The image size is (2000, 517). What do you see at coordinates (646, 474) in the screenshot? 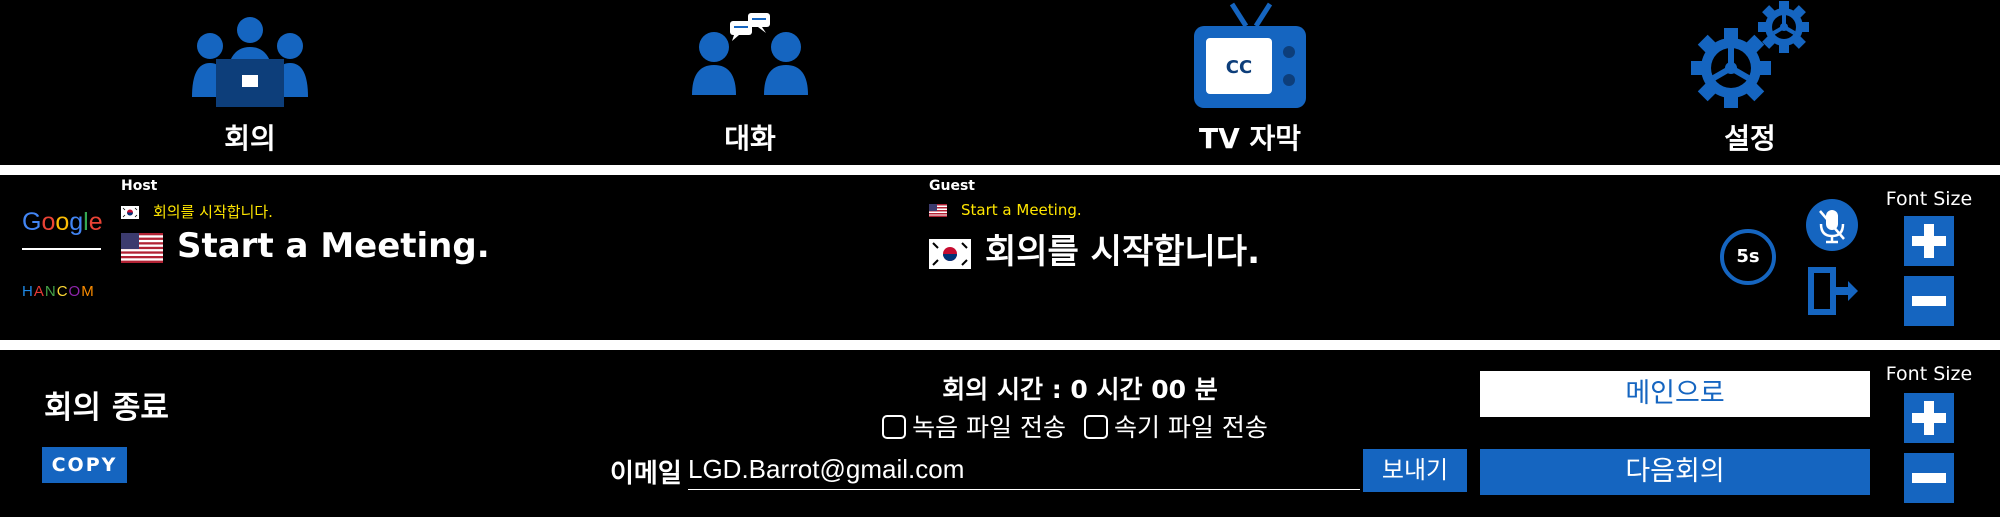
I see `email-label: 이메일` at bounding box center [646, 474].